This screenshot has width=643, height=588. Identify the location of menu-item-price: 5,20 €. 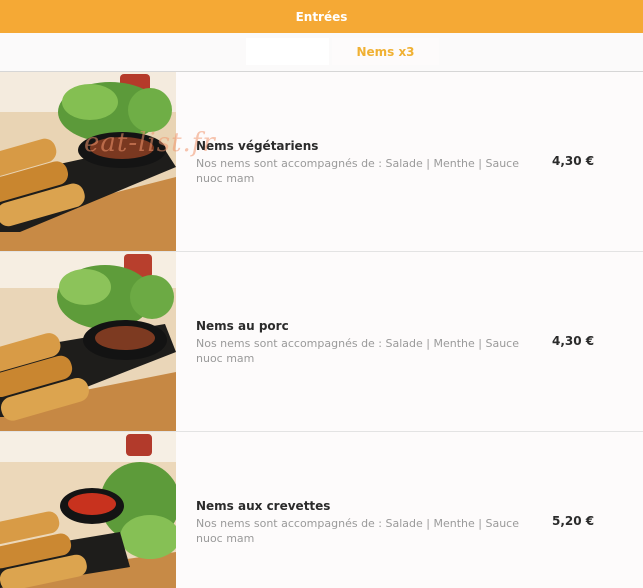
(573, 521).